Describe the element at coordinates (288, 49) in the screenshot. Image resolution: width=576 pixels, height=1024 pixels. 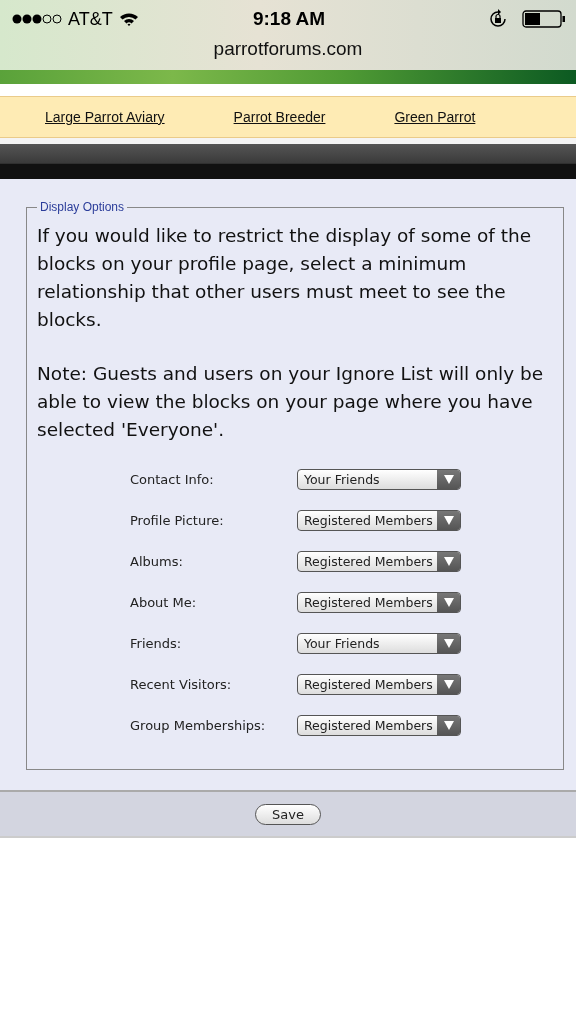
I see `address-bar: parrotforums.com` at that location.